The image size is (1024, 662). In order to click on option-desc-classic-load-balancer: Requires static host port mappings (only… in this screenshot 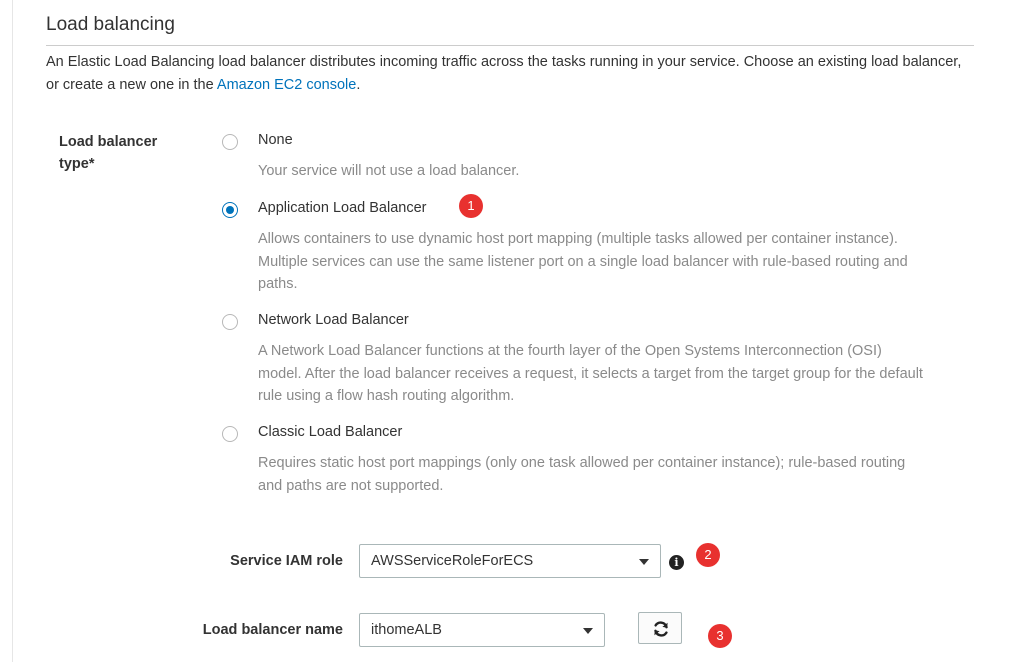, I will do `click(582, 474)`.